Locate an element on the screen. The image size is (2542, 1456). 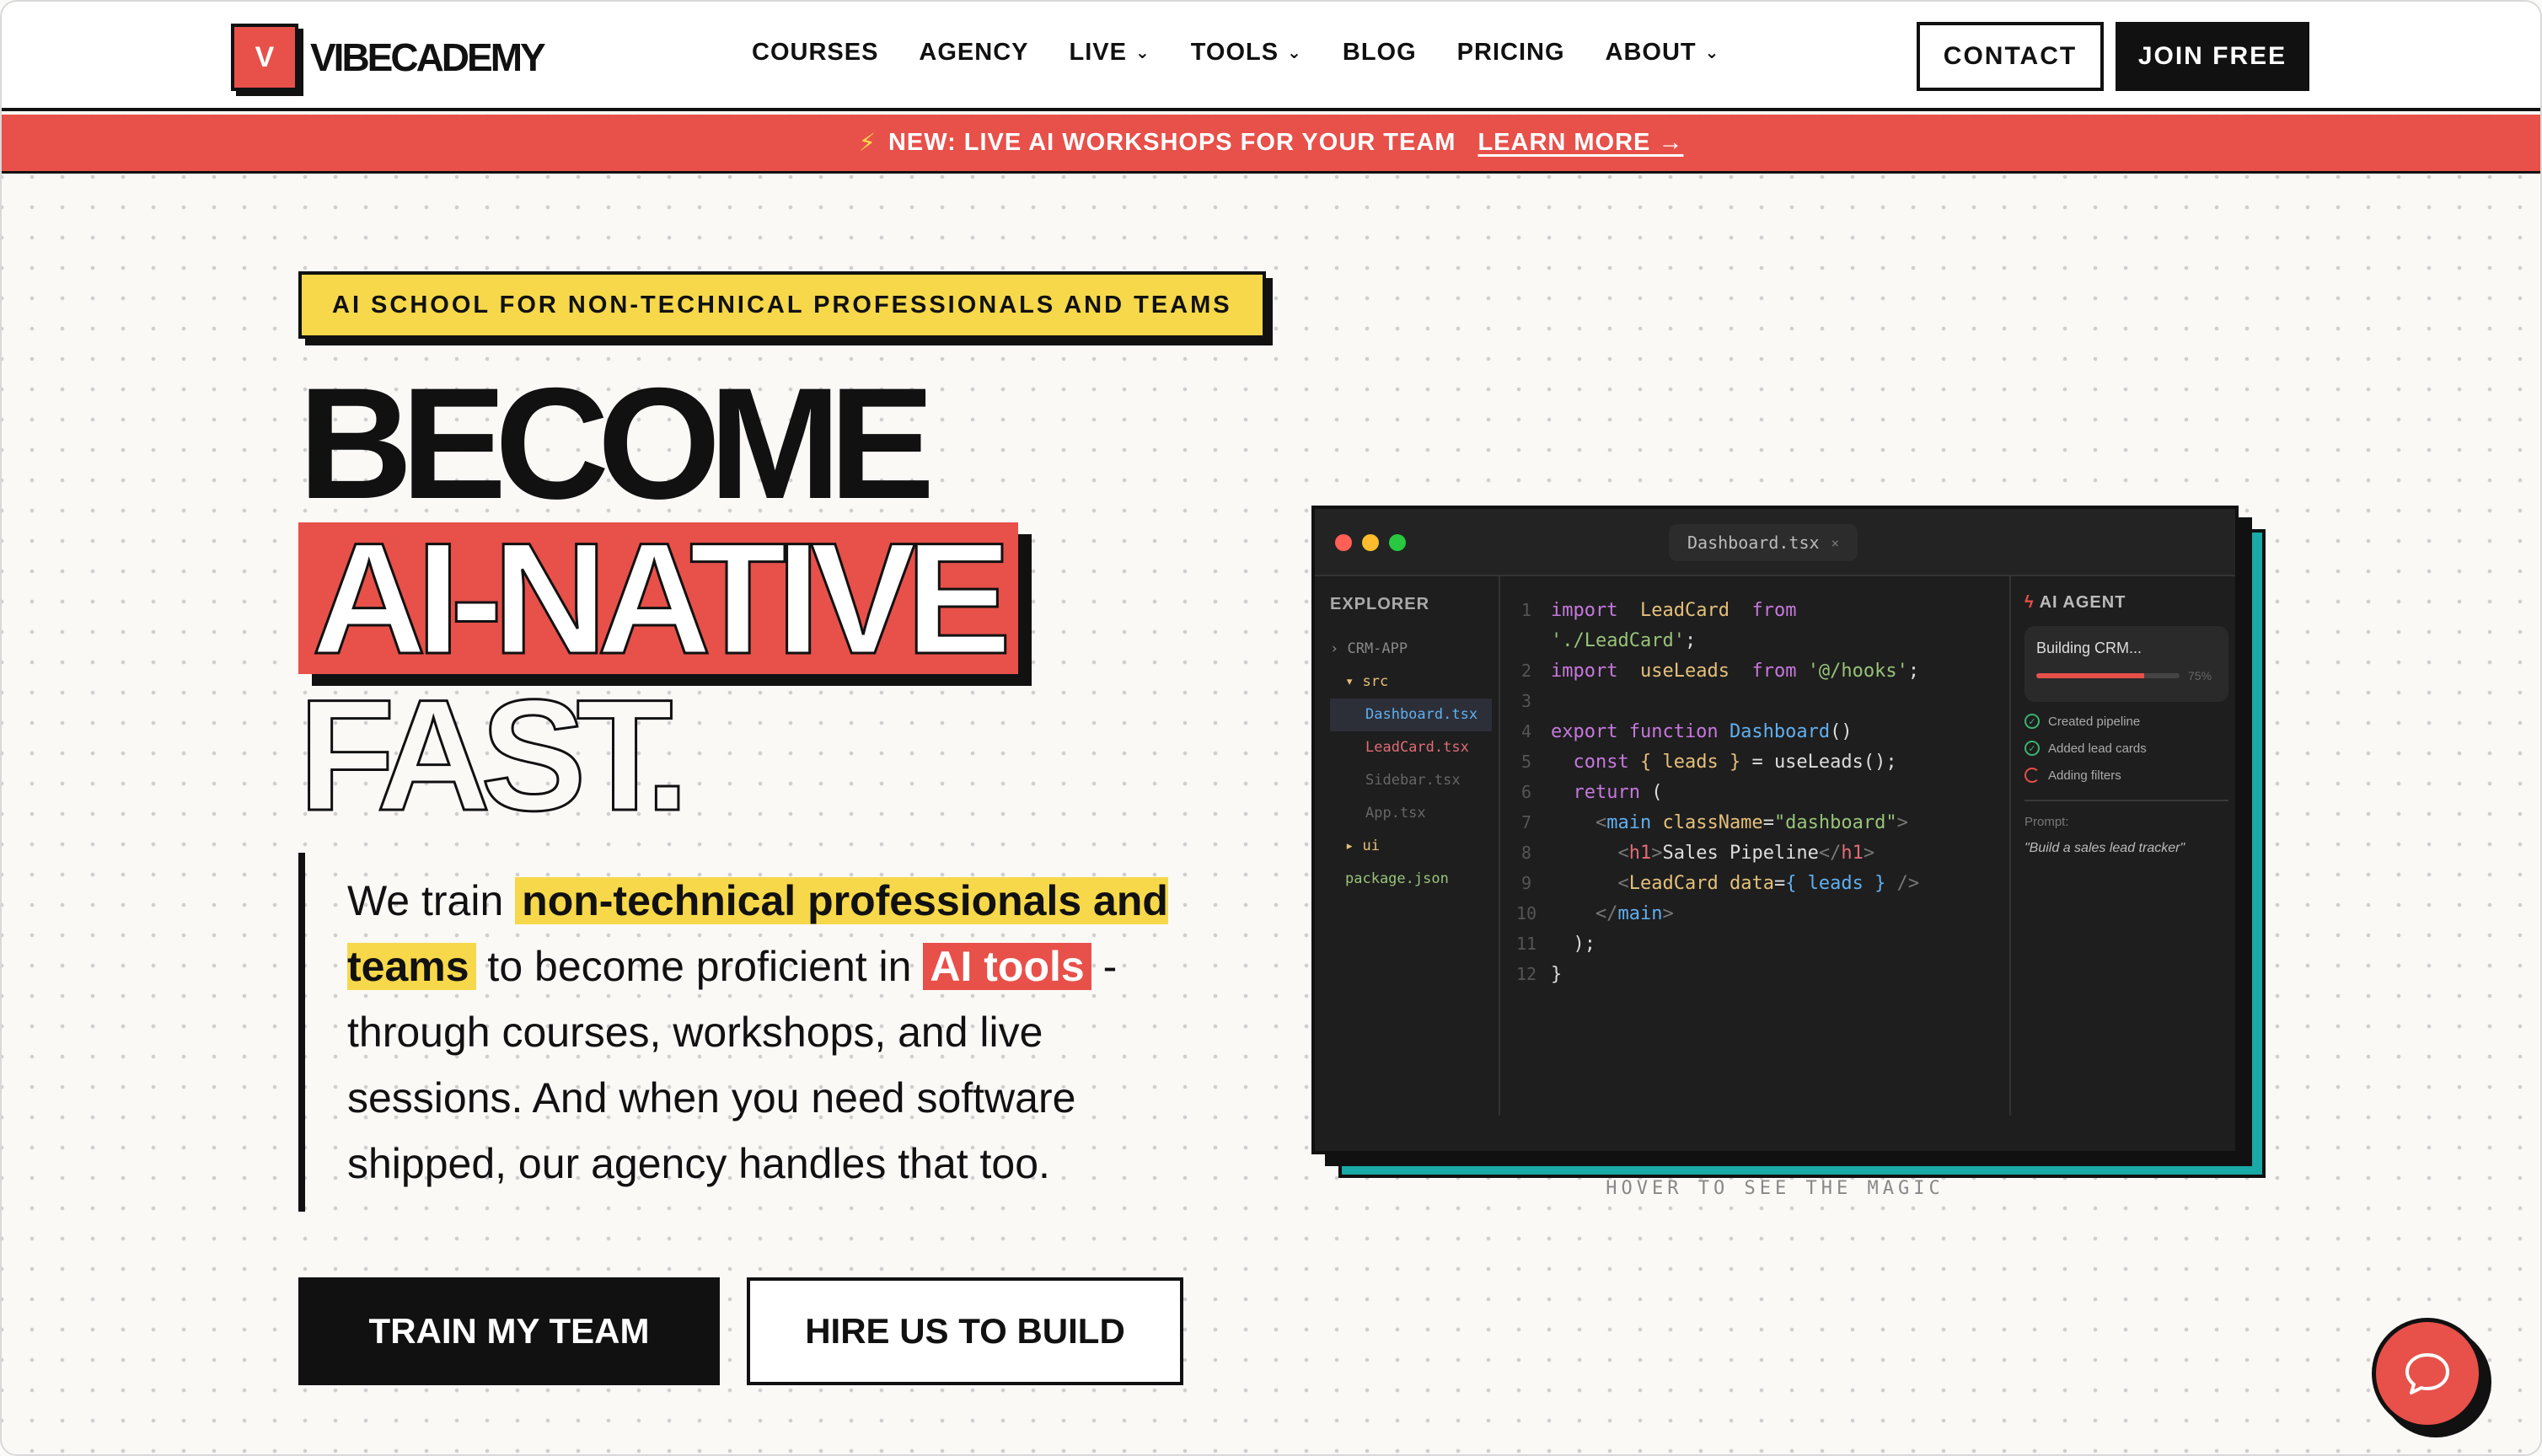
agent-status-card: Building CRM... 75% is located at coordinates (2126, 664).